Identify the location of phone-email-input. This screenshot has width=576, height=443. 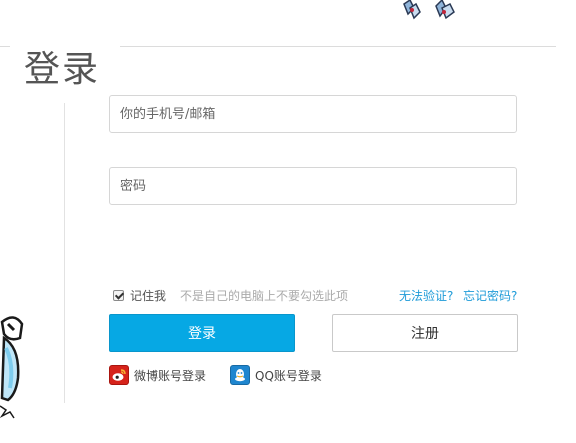
(313, 114).